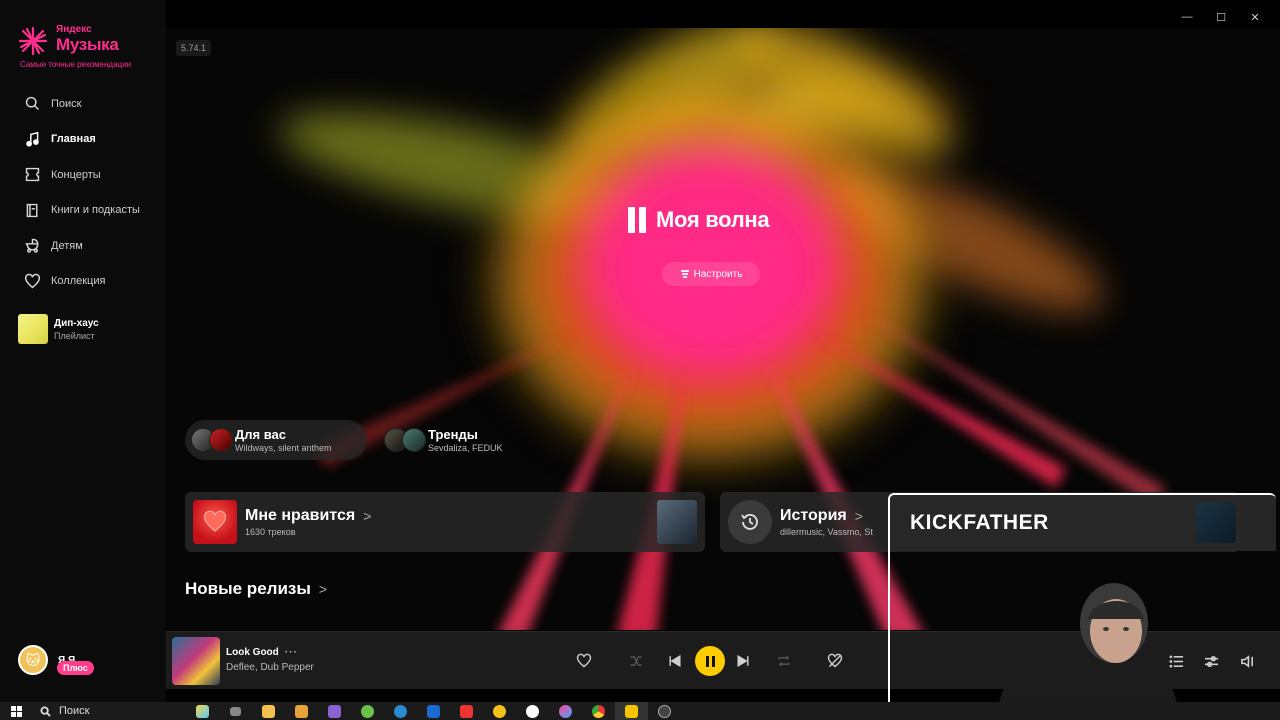  Describe the element at coordinates (677, 522) in the screenshot. I see `track-thumbnail` at that location.